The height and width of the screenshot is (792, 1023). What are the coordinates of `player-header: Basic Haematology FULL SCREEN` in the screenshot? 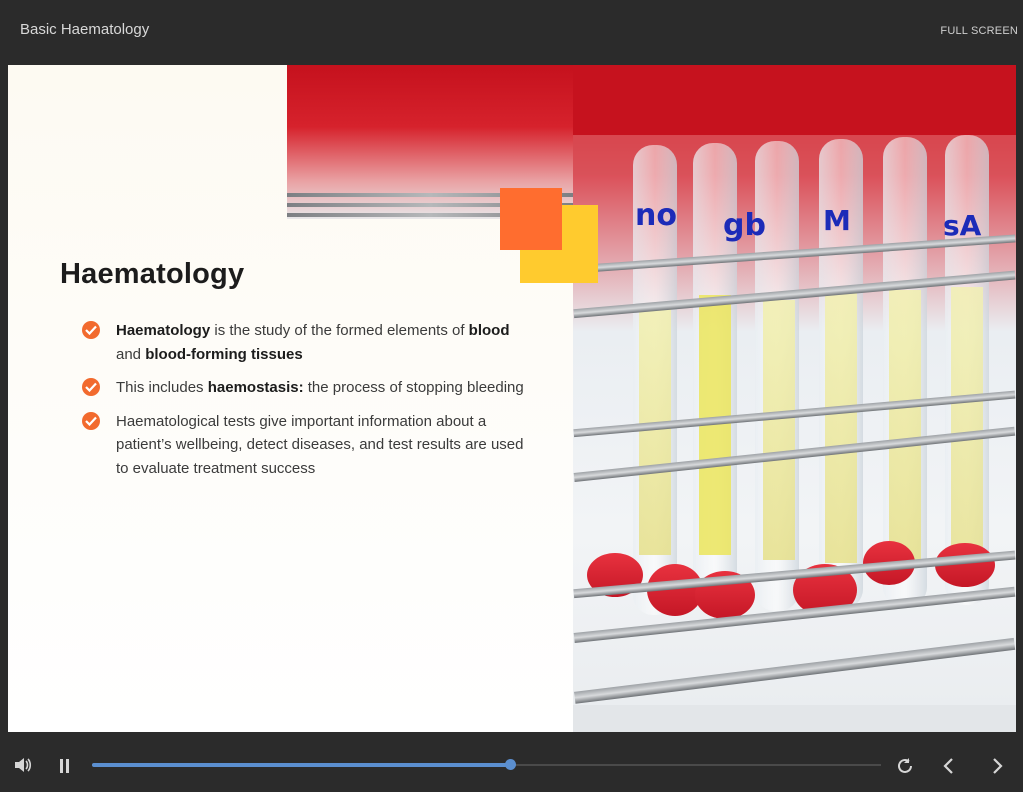 It's located at (511, 32).